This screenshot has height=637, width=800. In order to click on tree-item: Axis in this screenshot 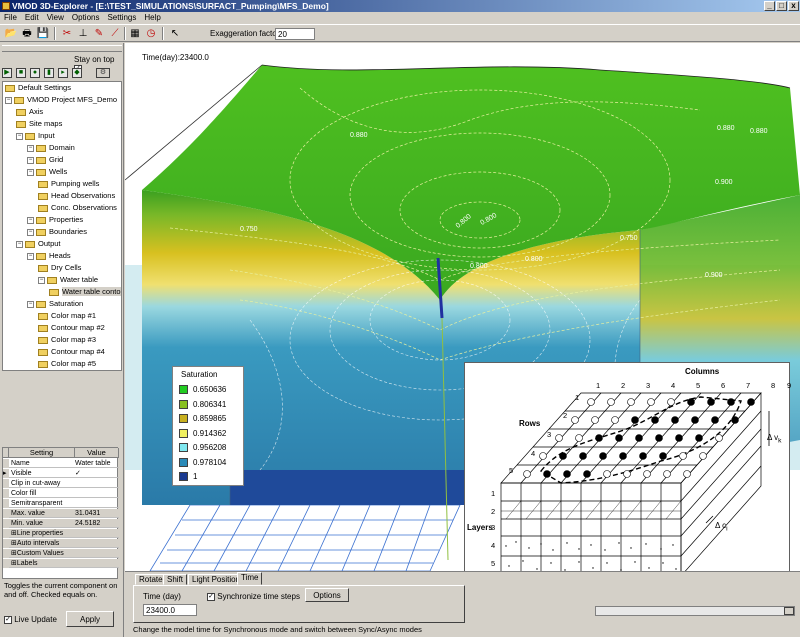, I will do `click(29, 112)`.